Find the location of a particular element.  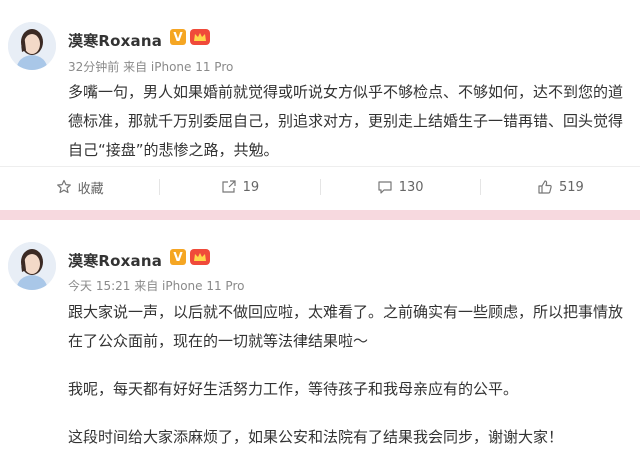

paragraph: 我呢，每天都有好好生活努力工作，等待孩子和我母亲应有的公平。 is located at coordinates (293, 389).